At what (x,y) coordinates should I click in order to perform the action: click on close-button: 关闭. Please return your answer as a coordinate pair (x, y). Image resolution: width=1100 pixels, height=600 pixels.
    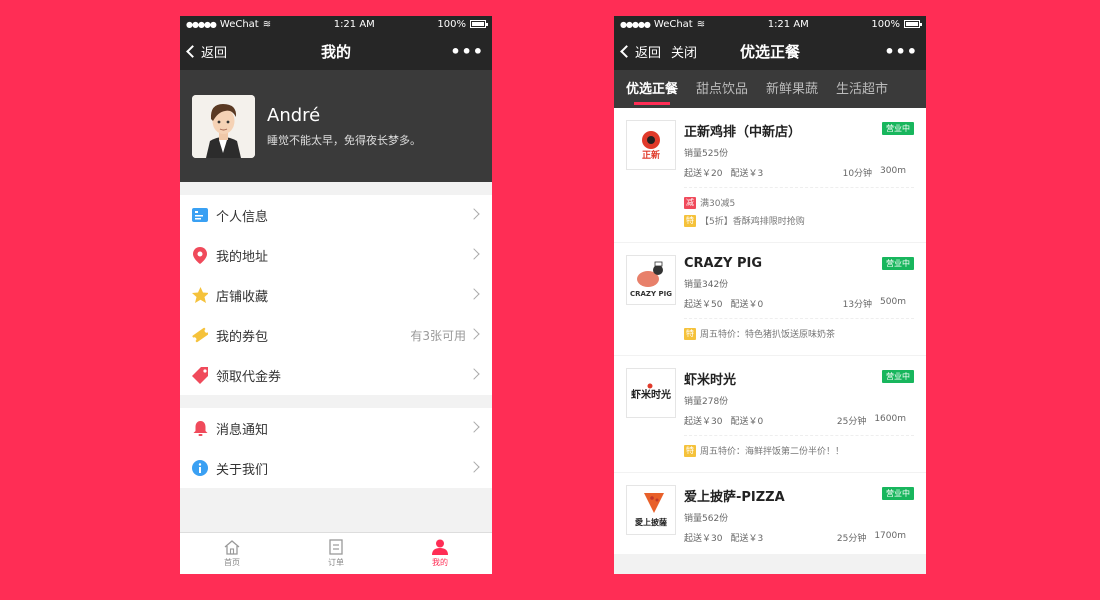
    Looking at the image, I should click on (684, 51).